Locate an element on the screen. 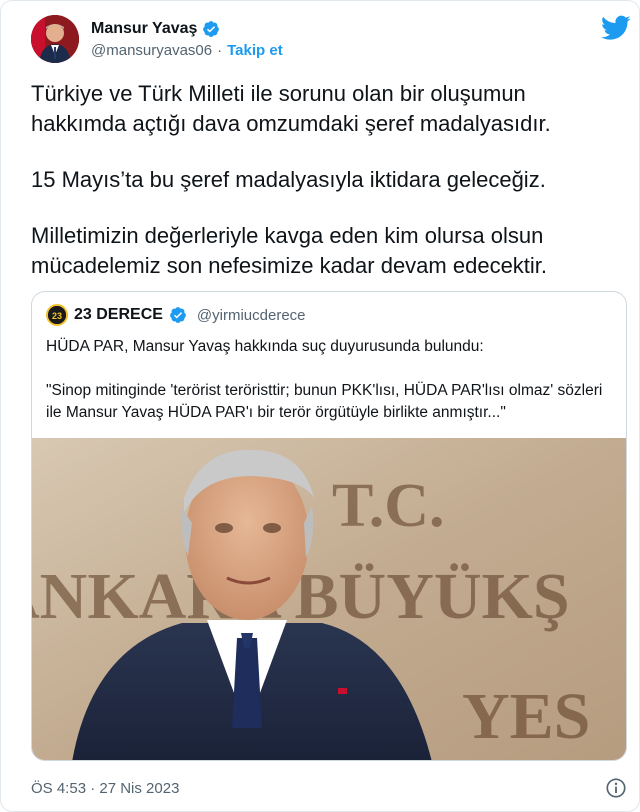 Image resolution: width=640 pixels, height=812 pixels. follow-button: Takip et is located at coordinates (255, 50).